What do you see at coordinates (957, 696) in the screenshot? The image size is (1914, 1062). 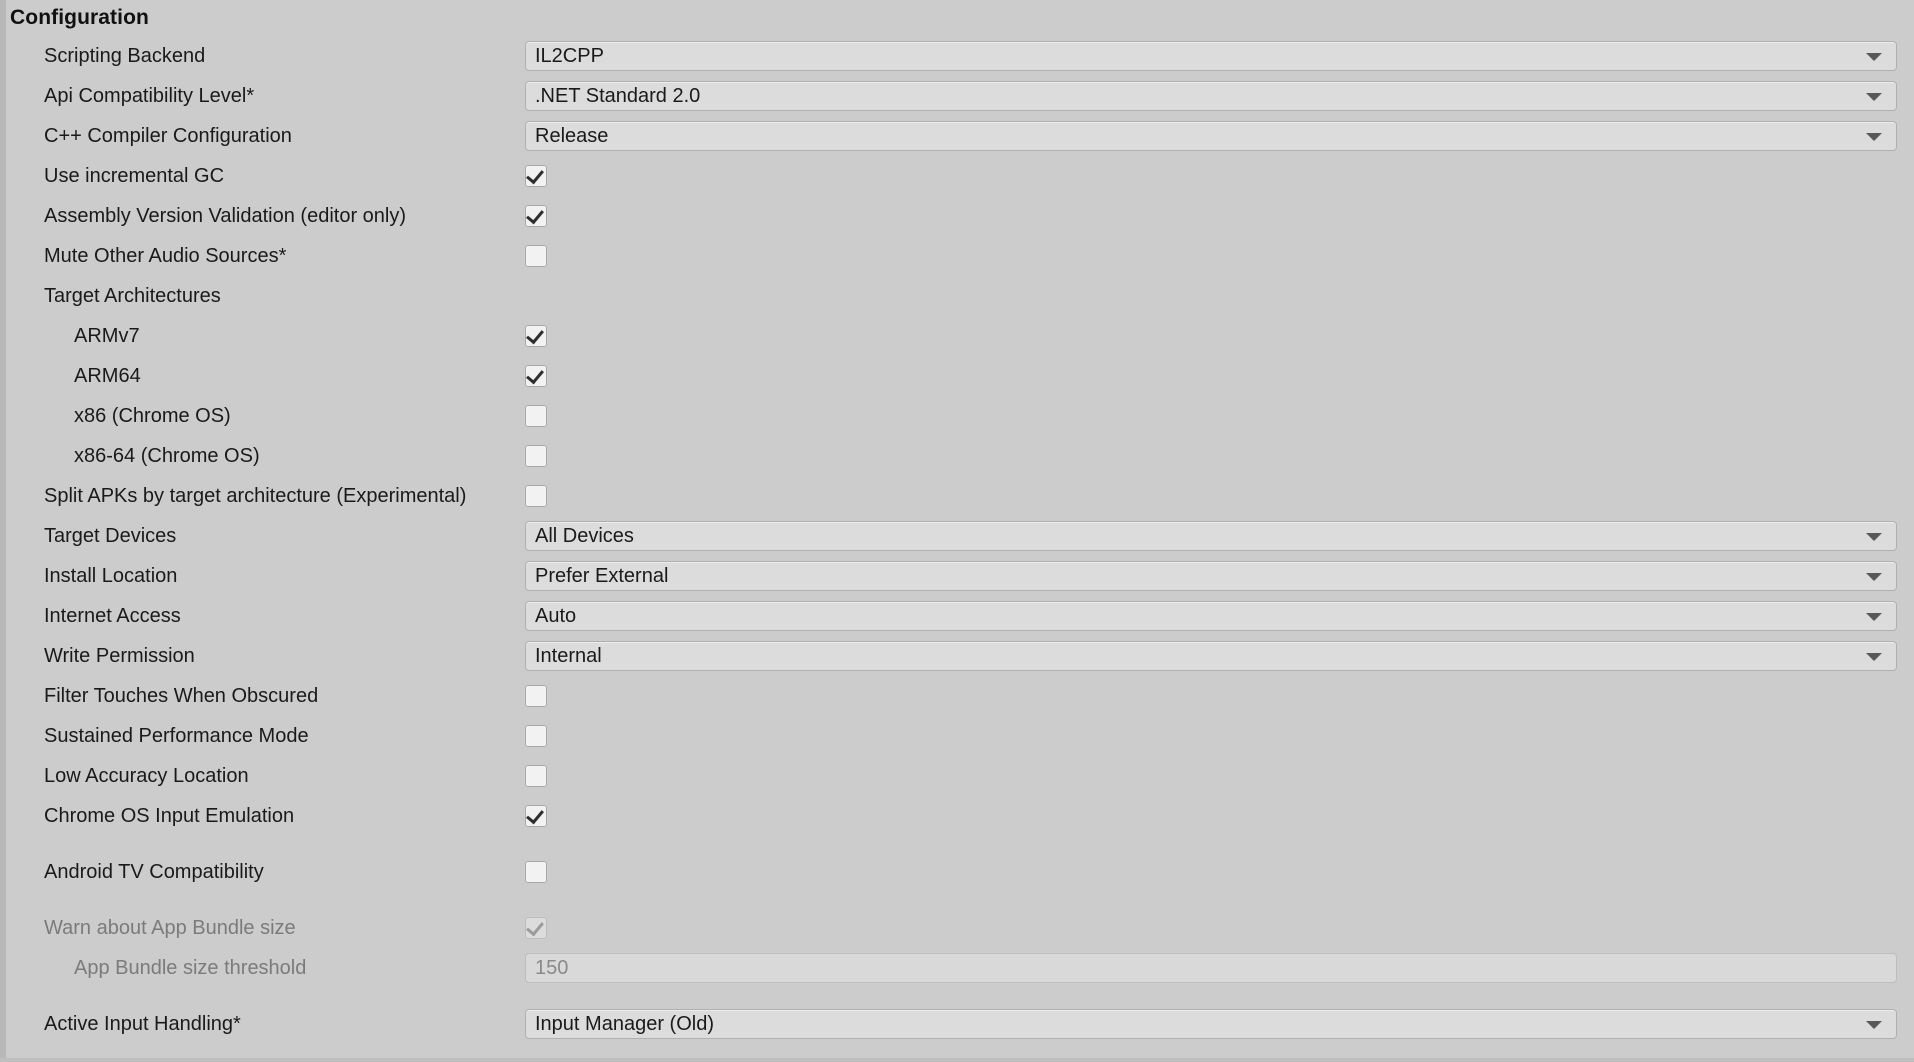 I see `settings-row-filter-touches-when-obscured: Filter Touches When Obscured` at bounding box center [957, 696].